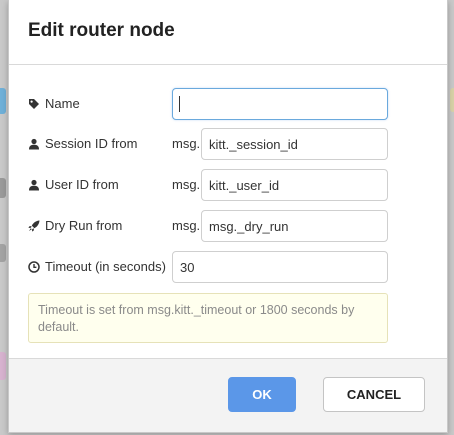  I want to click on session-id-input, so click(294, 144).